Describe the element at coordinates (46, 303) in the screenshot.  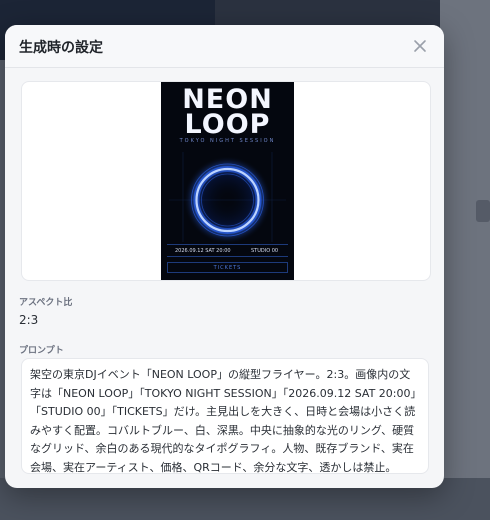
I see `aspect-ratio-label: アスペクト比` at that location.